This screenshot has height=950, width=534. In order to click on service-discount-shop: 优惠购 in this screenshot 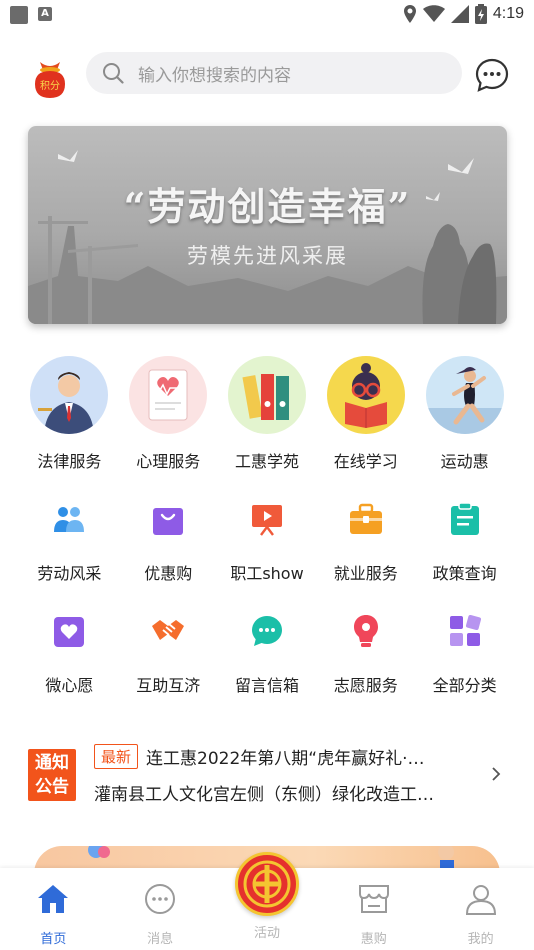, I will do `click(168, 542)`.